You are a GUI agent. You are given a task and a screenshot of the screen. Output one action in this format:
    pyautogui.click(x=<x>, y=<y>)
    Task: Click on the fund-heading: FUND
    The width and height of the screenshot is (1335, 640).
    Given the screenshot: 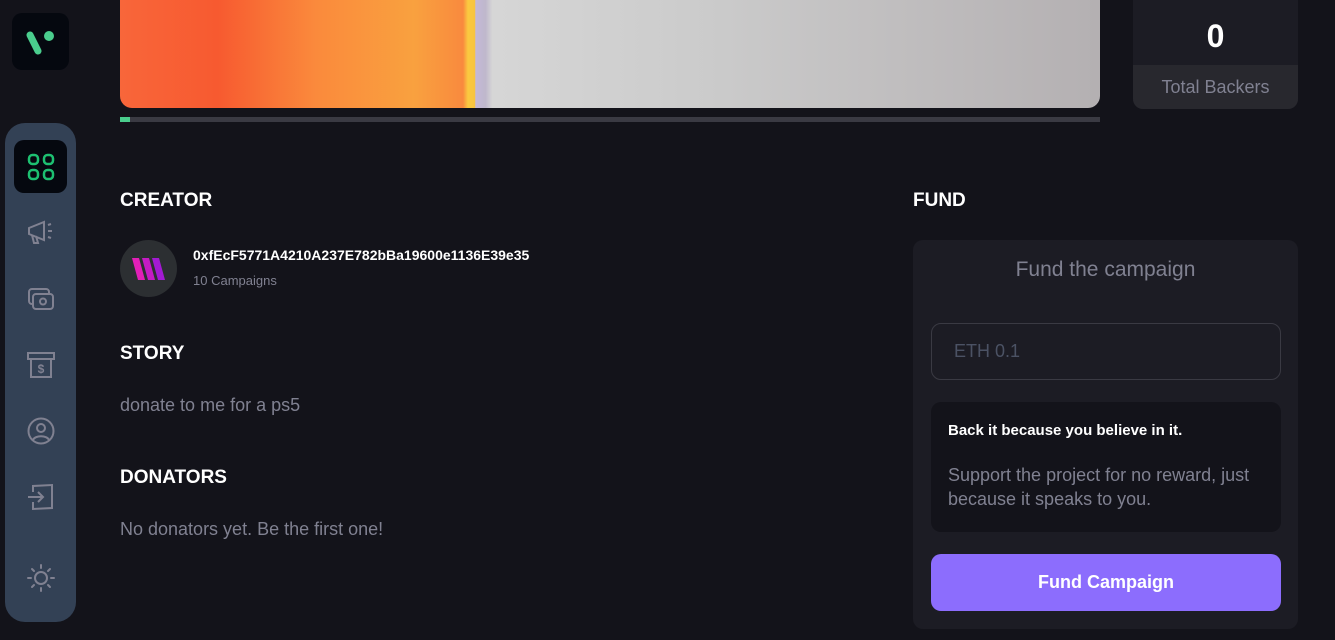 What is the action you would take?
    pyautogui.click(x=939, y=200)
    